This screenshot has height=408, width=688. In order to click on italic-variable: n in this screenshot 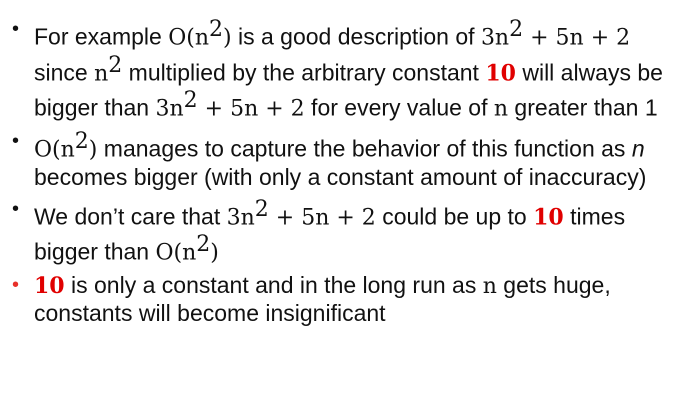, I will do `click(638, 148)`.